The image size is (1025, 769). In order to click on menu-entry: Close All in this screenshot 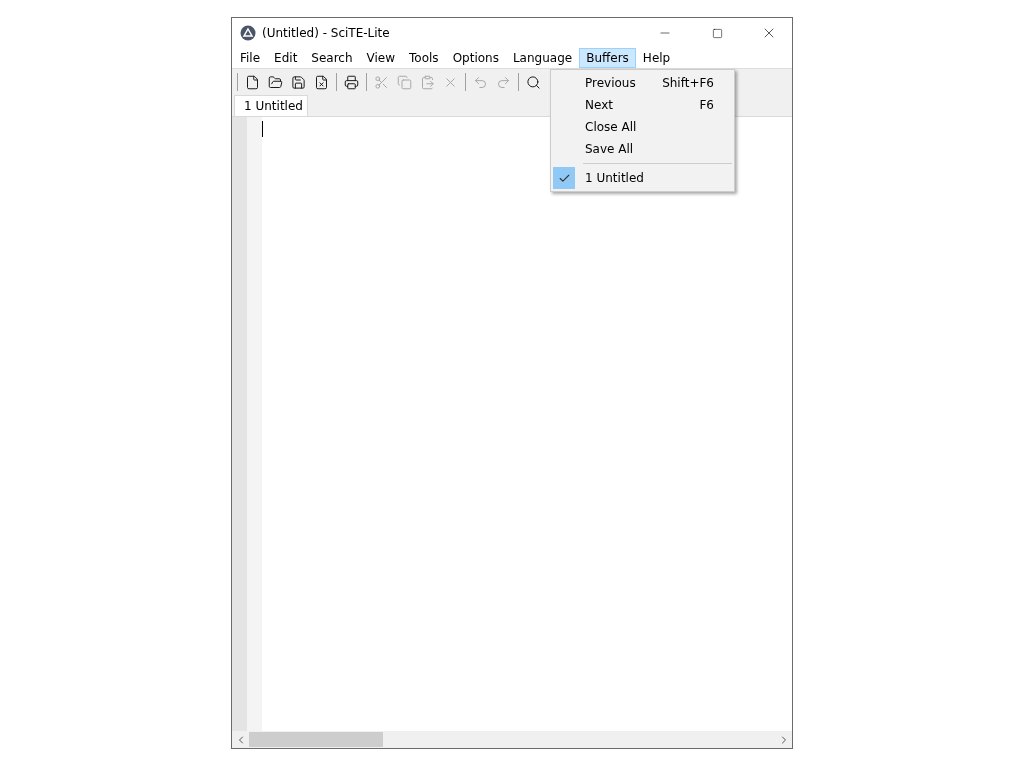, I will do `click(642, 127)`.